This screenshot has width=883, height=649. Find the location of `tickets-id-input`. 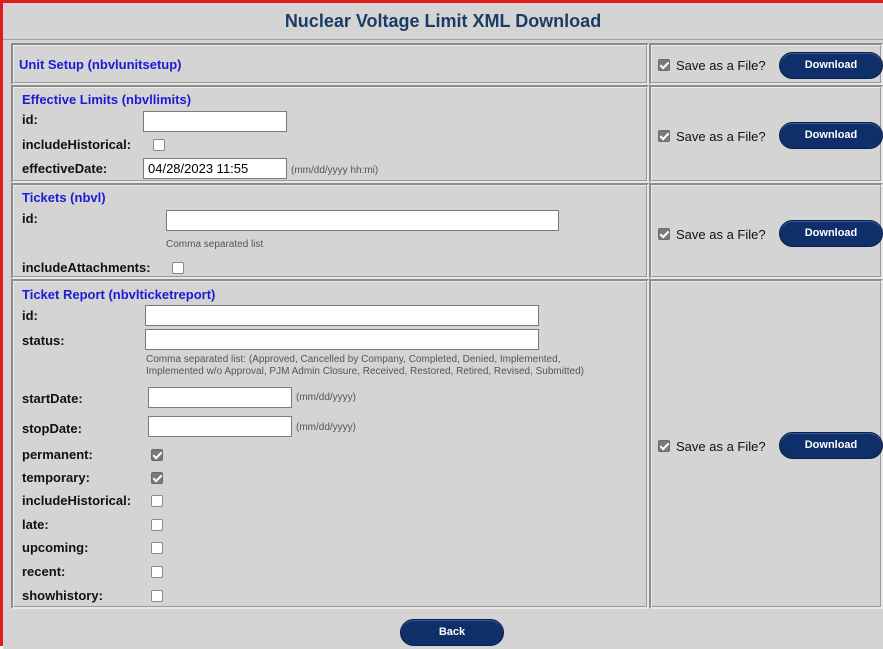

tickets-id-input is located at coordinates (362, 220).